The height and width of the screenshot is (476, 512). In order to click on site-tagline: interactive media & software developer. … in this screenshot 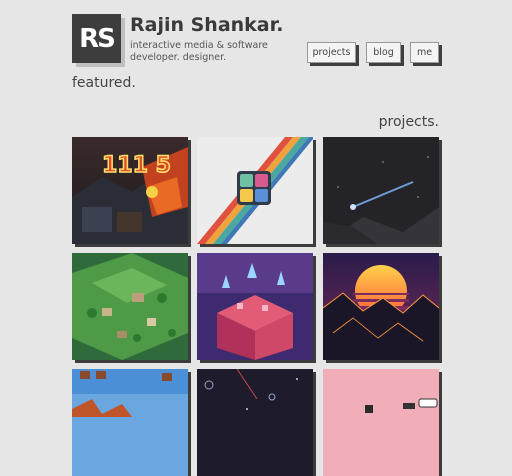, I will do `click(199, 51)`.